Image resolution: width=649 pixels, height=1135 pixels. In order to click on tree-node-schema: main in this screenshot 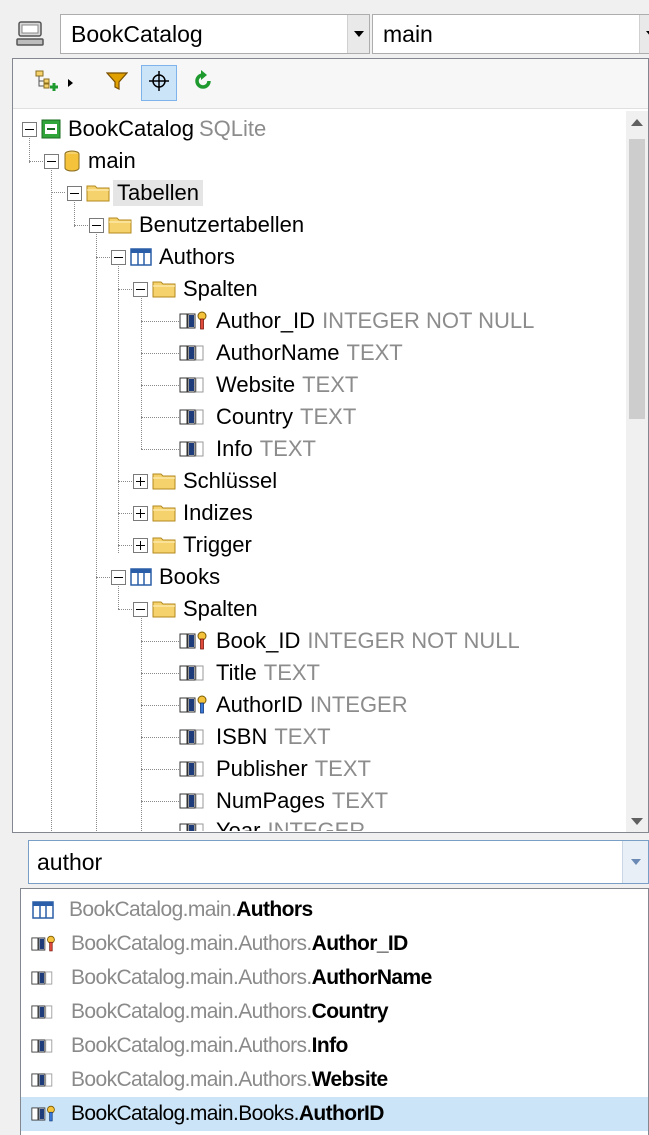, I will do `click(90, 161)`.